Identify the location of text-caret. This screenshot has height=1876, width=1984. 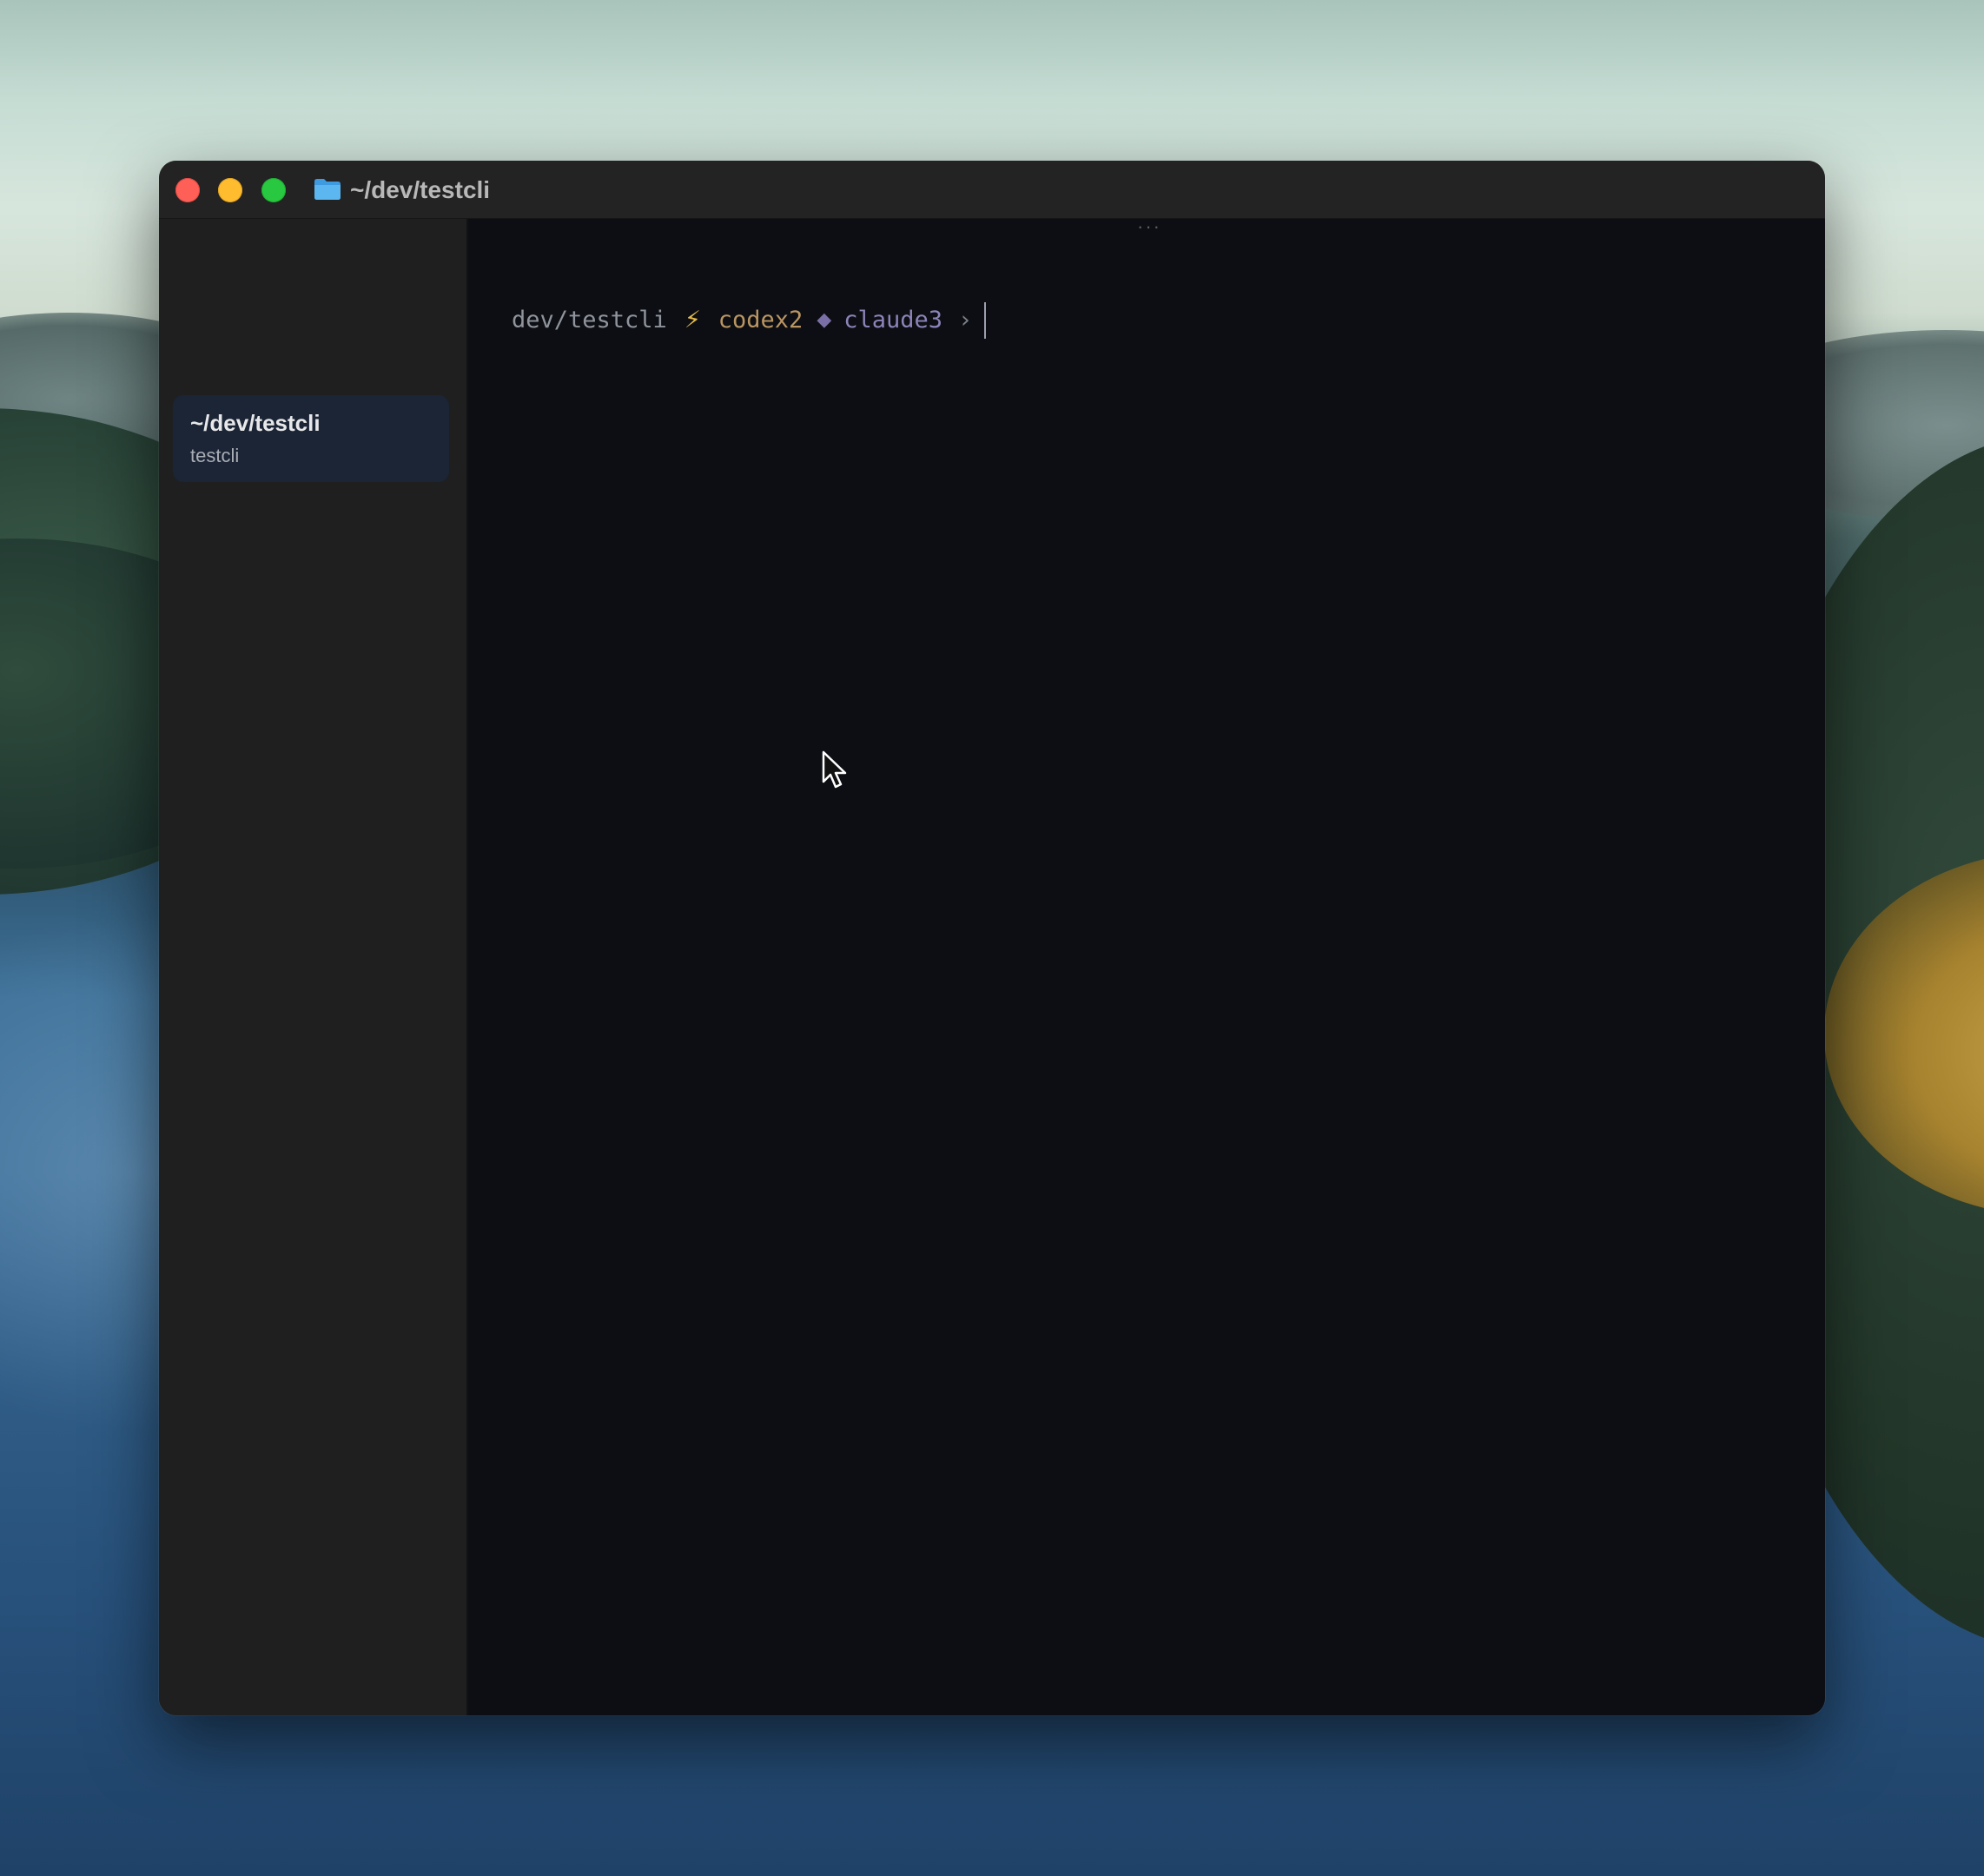
(985, 320).